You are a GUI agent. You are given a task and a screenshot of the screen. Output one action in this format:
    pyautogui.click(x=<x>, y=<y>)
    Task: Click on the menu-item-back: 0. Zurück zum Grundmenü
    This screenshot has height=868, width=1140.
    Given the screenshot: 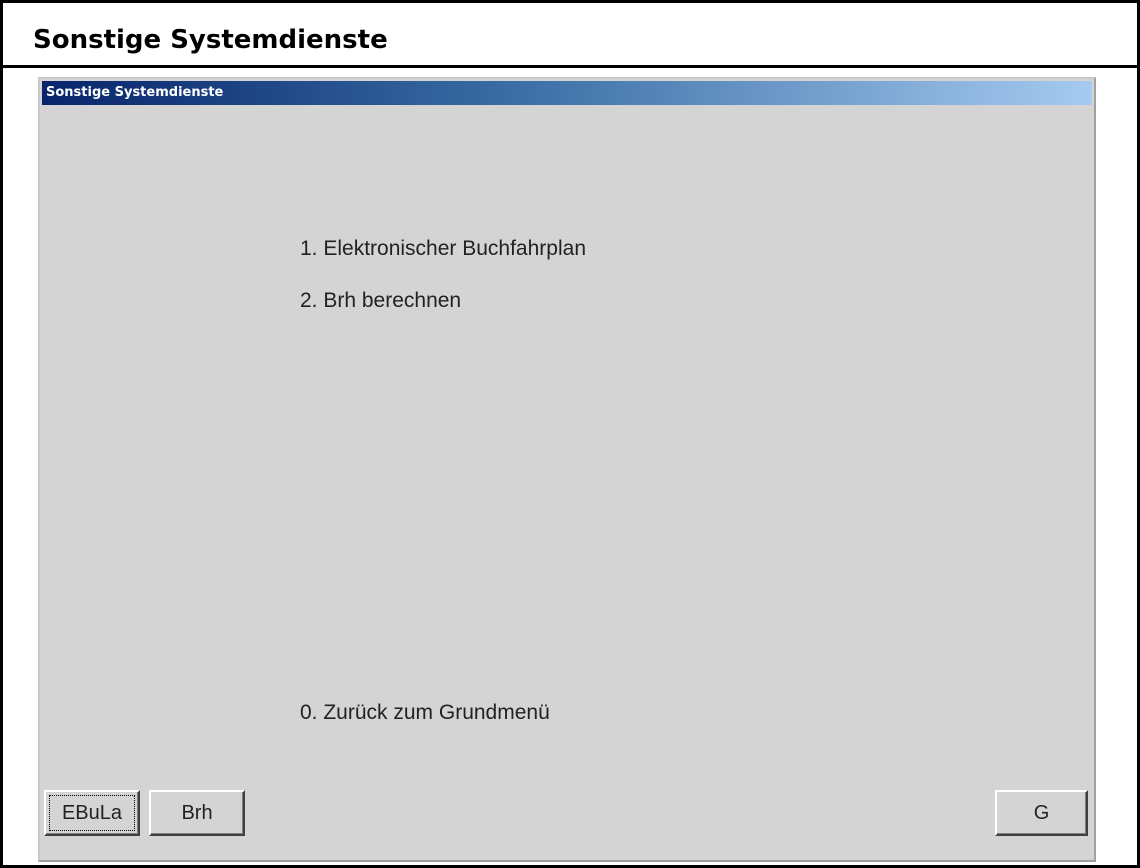 What is the action you would take?
    pyautogui.click(x=425, y=713)
    